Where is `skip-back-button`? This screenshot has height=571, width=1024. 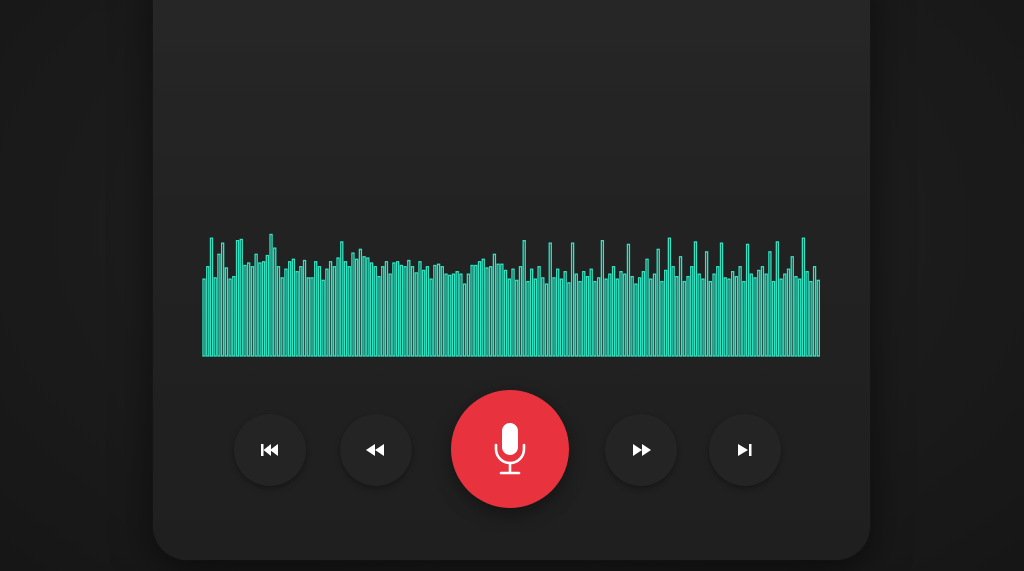 skip-back-button is located at coordinates (270, 450).